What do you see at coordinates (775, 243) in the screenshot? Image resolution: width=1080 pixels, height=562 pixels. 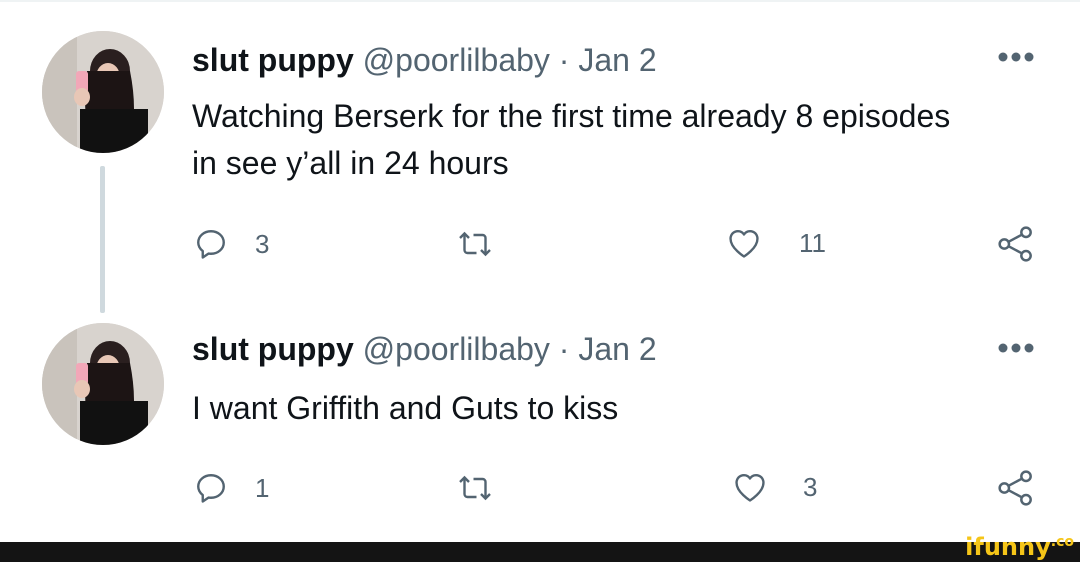 I see `like-button: 11` at bounding box center [775, 243].